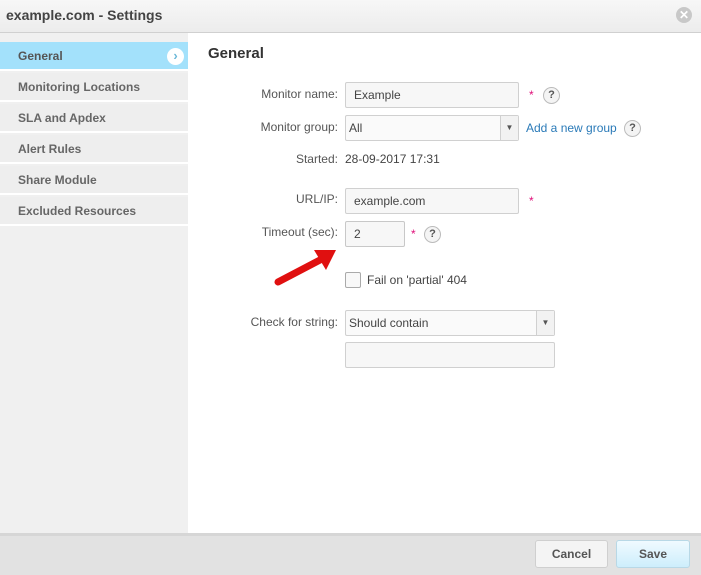  I want to click on sidebar-item-label: Monitoring Locations, so click(79, 87).